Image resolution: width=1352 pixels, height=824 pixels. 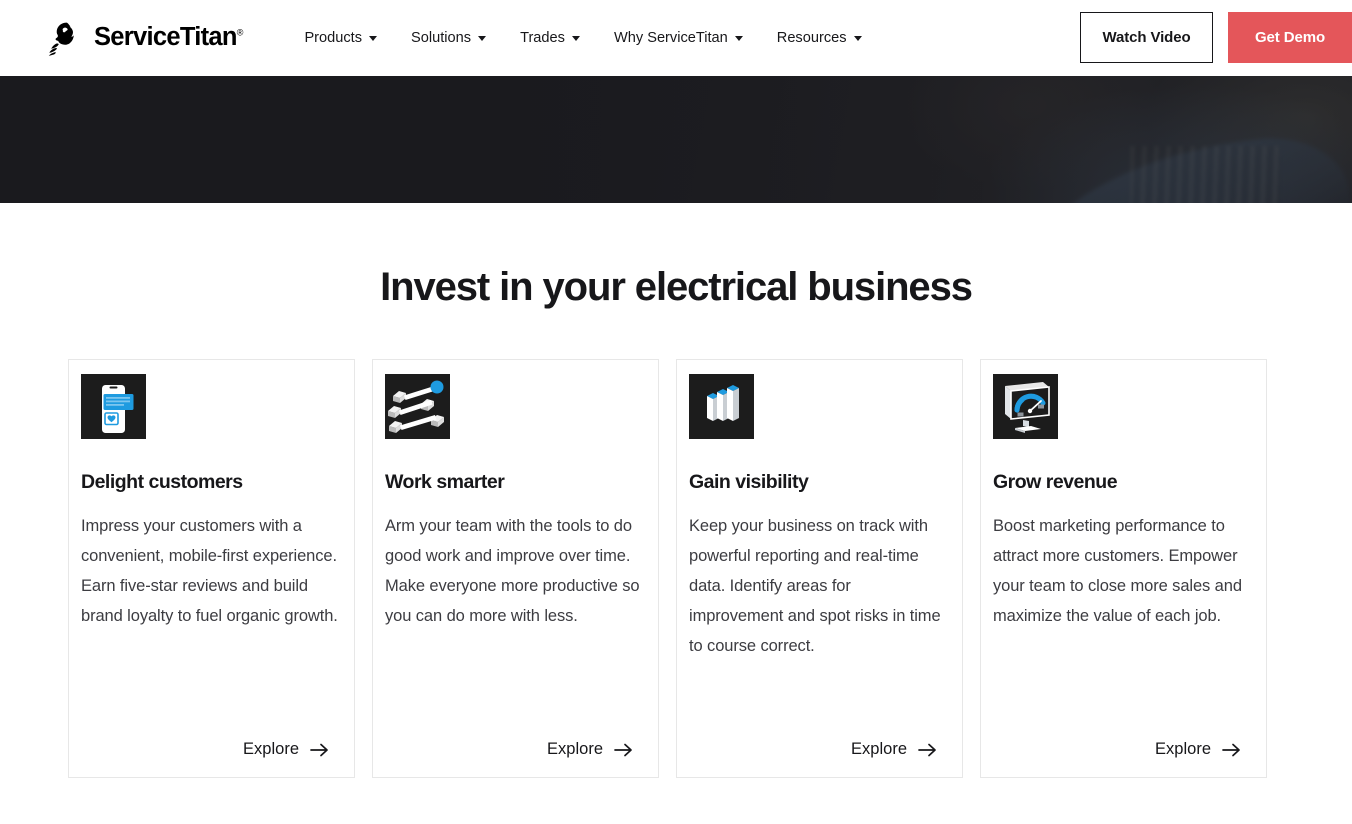 I want to click on nav-label: Resources, so click(x=811, y=37).